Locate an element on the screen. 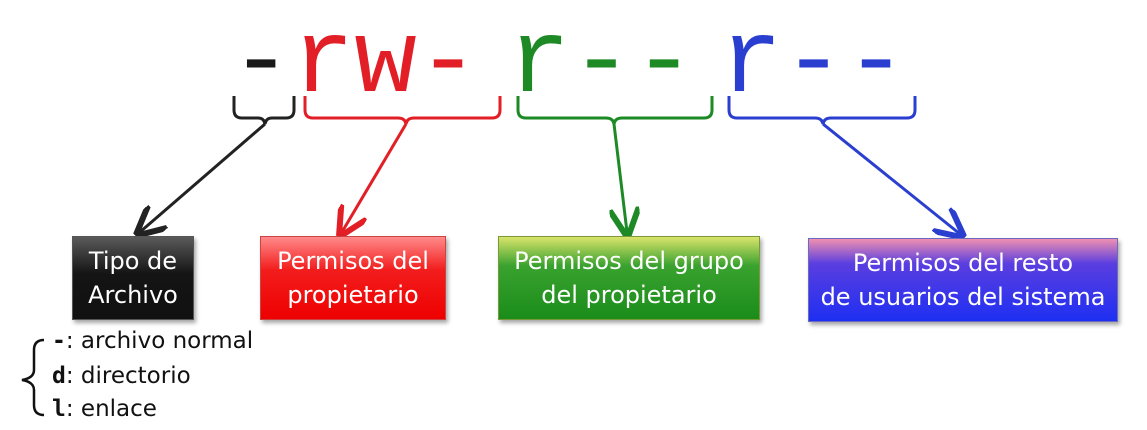  legend-item-link: l: enlace is located at coordinates (104, 409).